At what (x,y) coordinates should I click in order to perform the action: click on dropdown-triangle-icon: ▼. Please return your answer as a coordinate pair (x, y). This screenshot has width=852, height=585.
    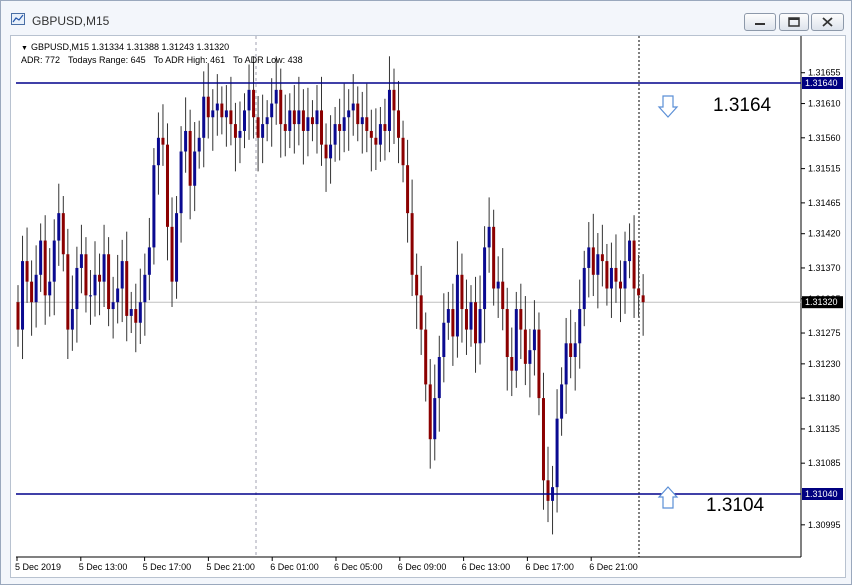
    Looking at the image, I should click on (24, 48).